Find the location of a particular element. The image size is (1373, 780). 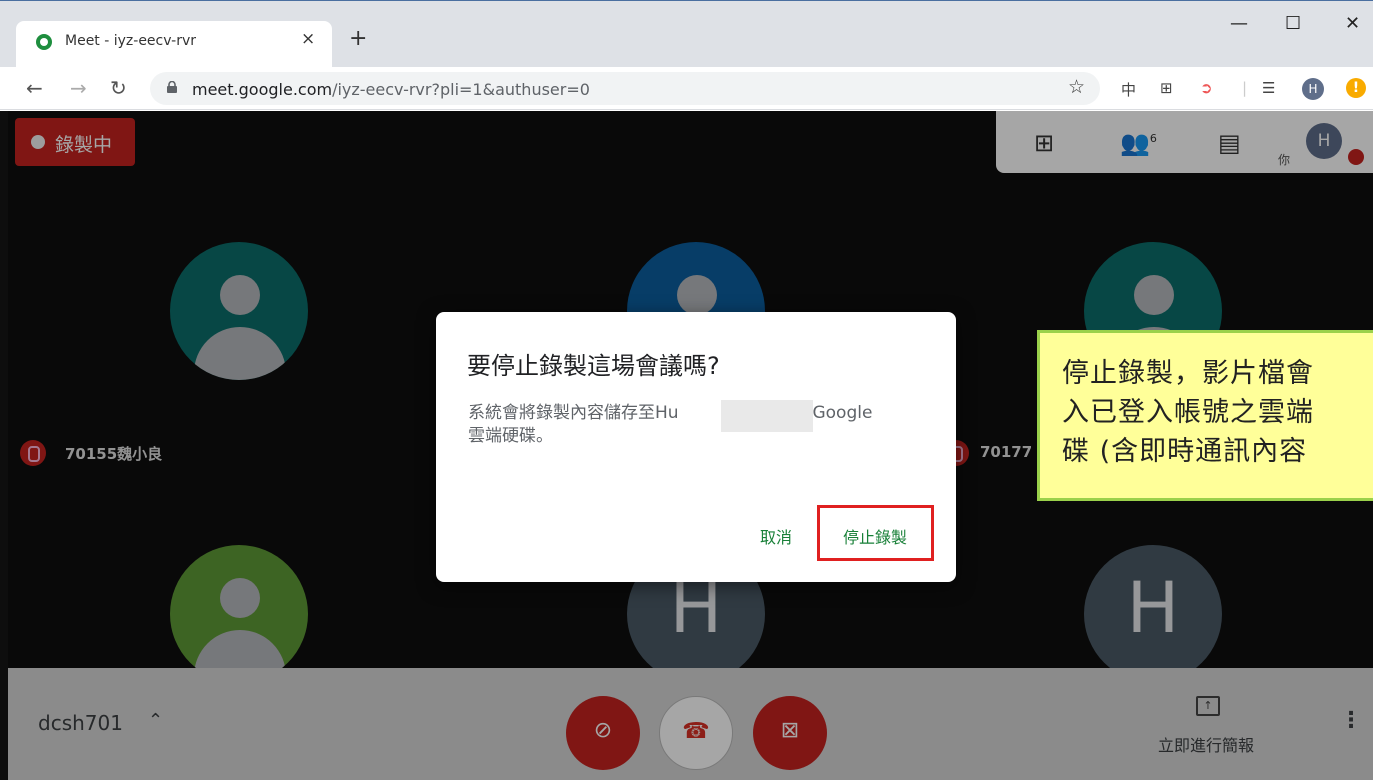

window-edge is located at coordinates (4, 445).